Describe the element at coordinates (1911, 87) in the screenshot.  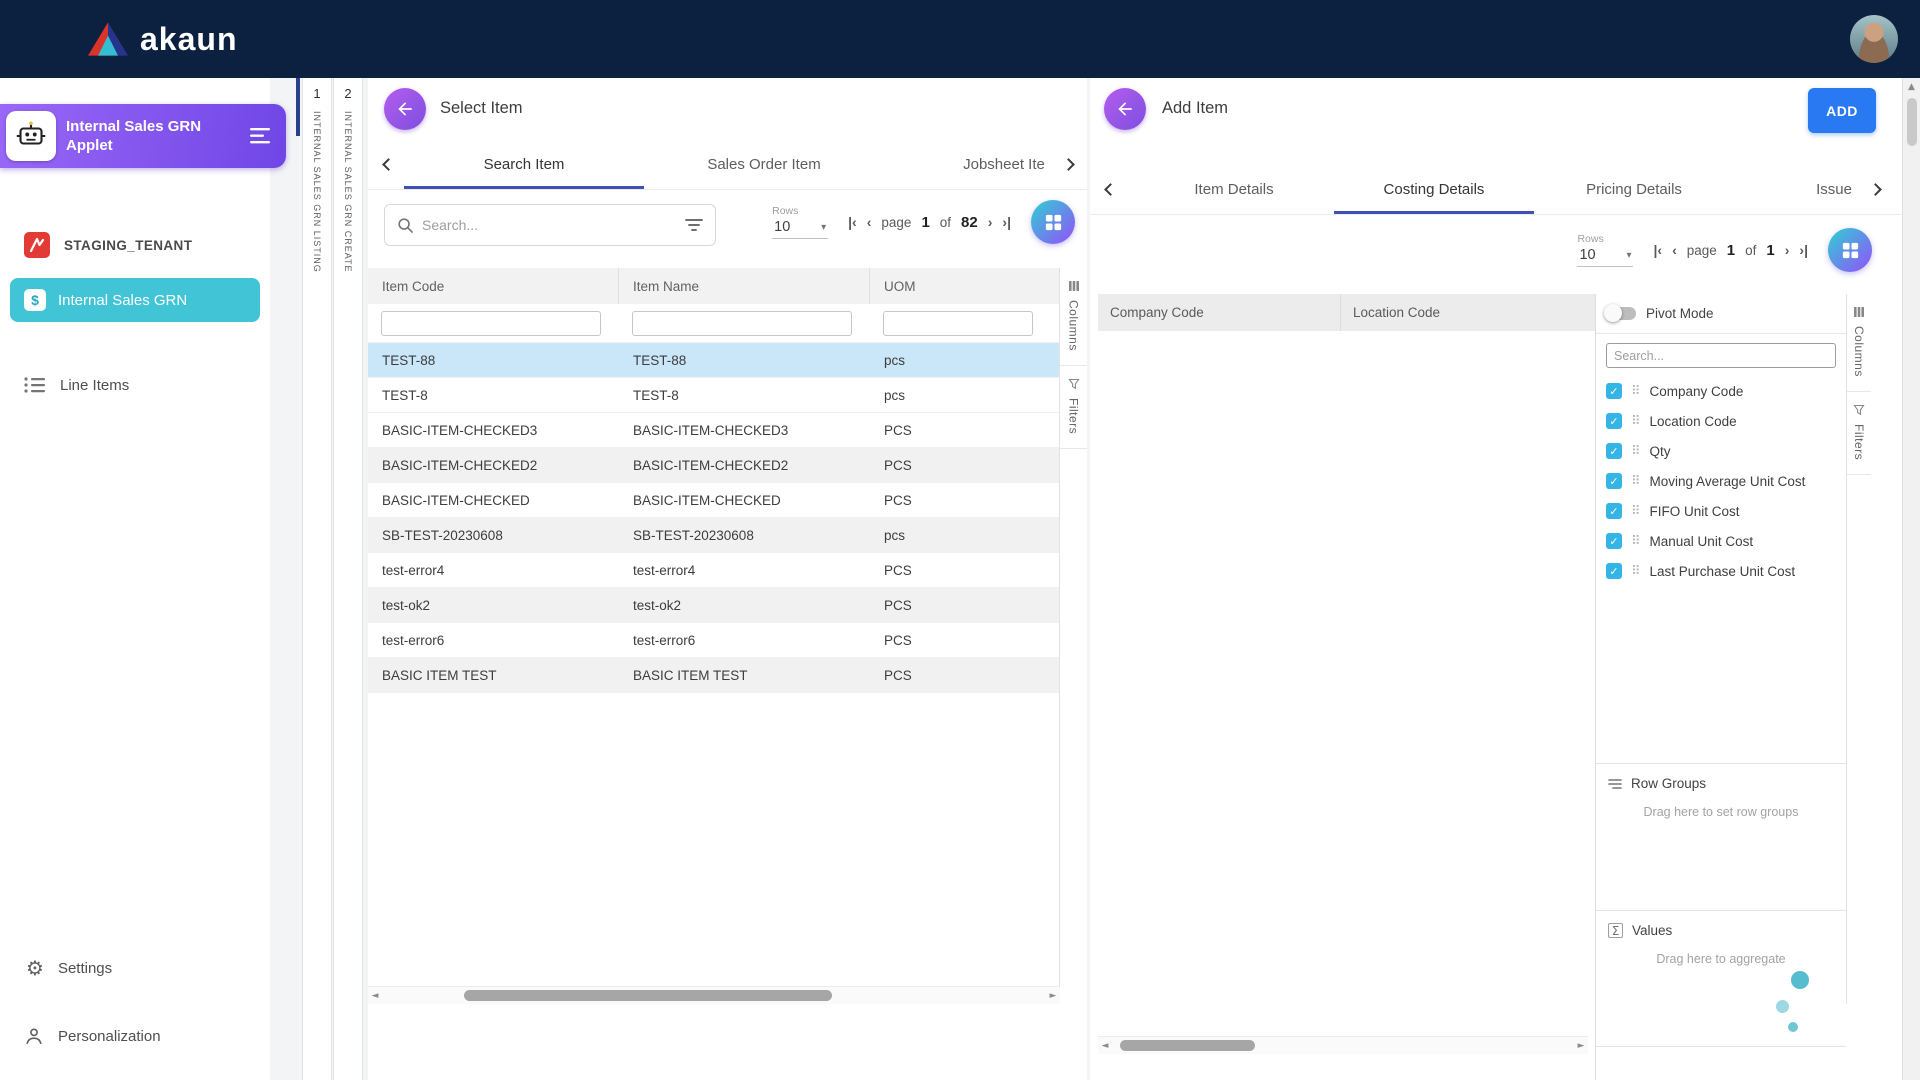
I see `scroll-up-icon: ▲` at that location.